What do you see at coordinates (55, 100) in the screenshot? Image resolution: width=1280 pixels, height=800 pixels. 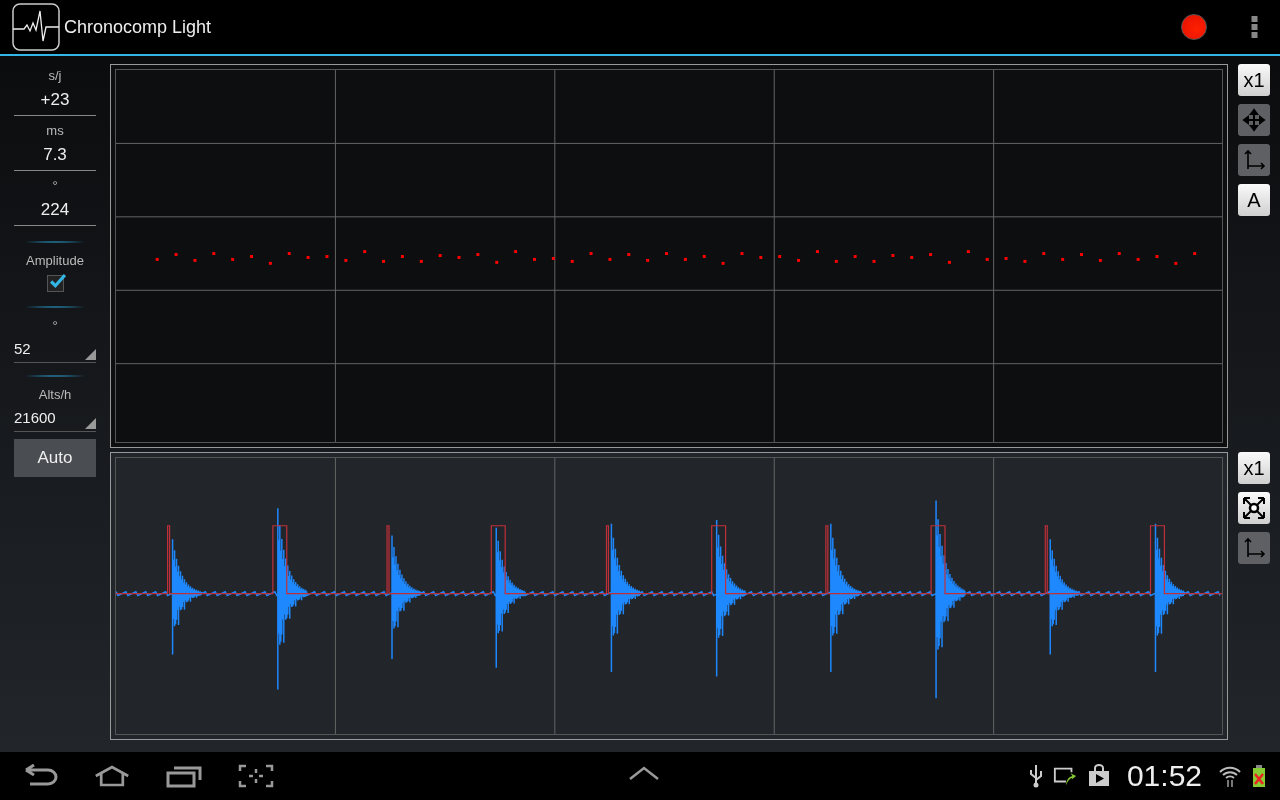 I see `value-field: +23` at bounding box center [55, 100].